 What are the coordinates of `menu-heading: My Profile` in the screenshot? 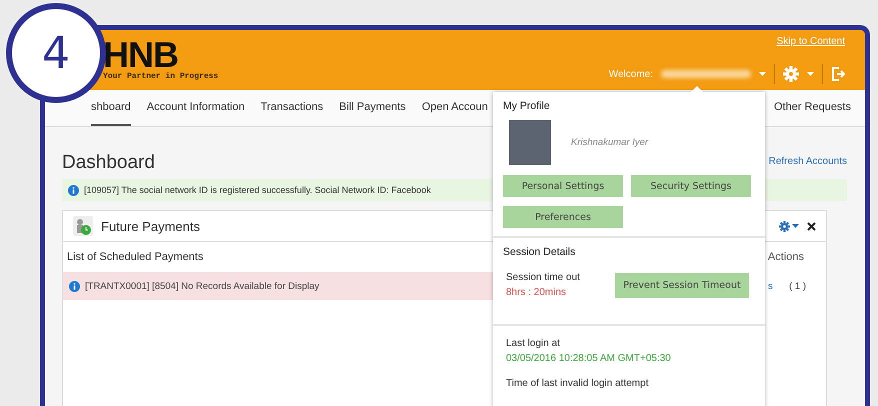 It's located at (527, 106).